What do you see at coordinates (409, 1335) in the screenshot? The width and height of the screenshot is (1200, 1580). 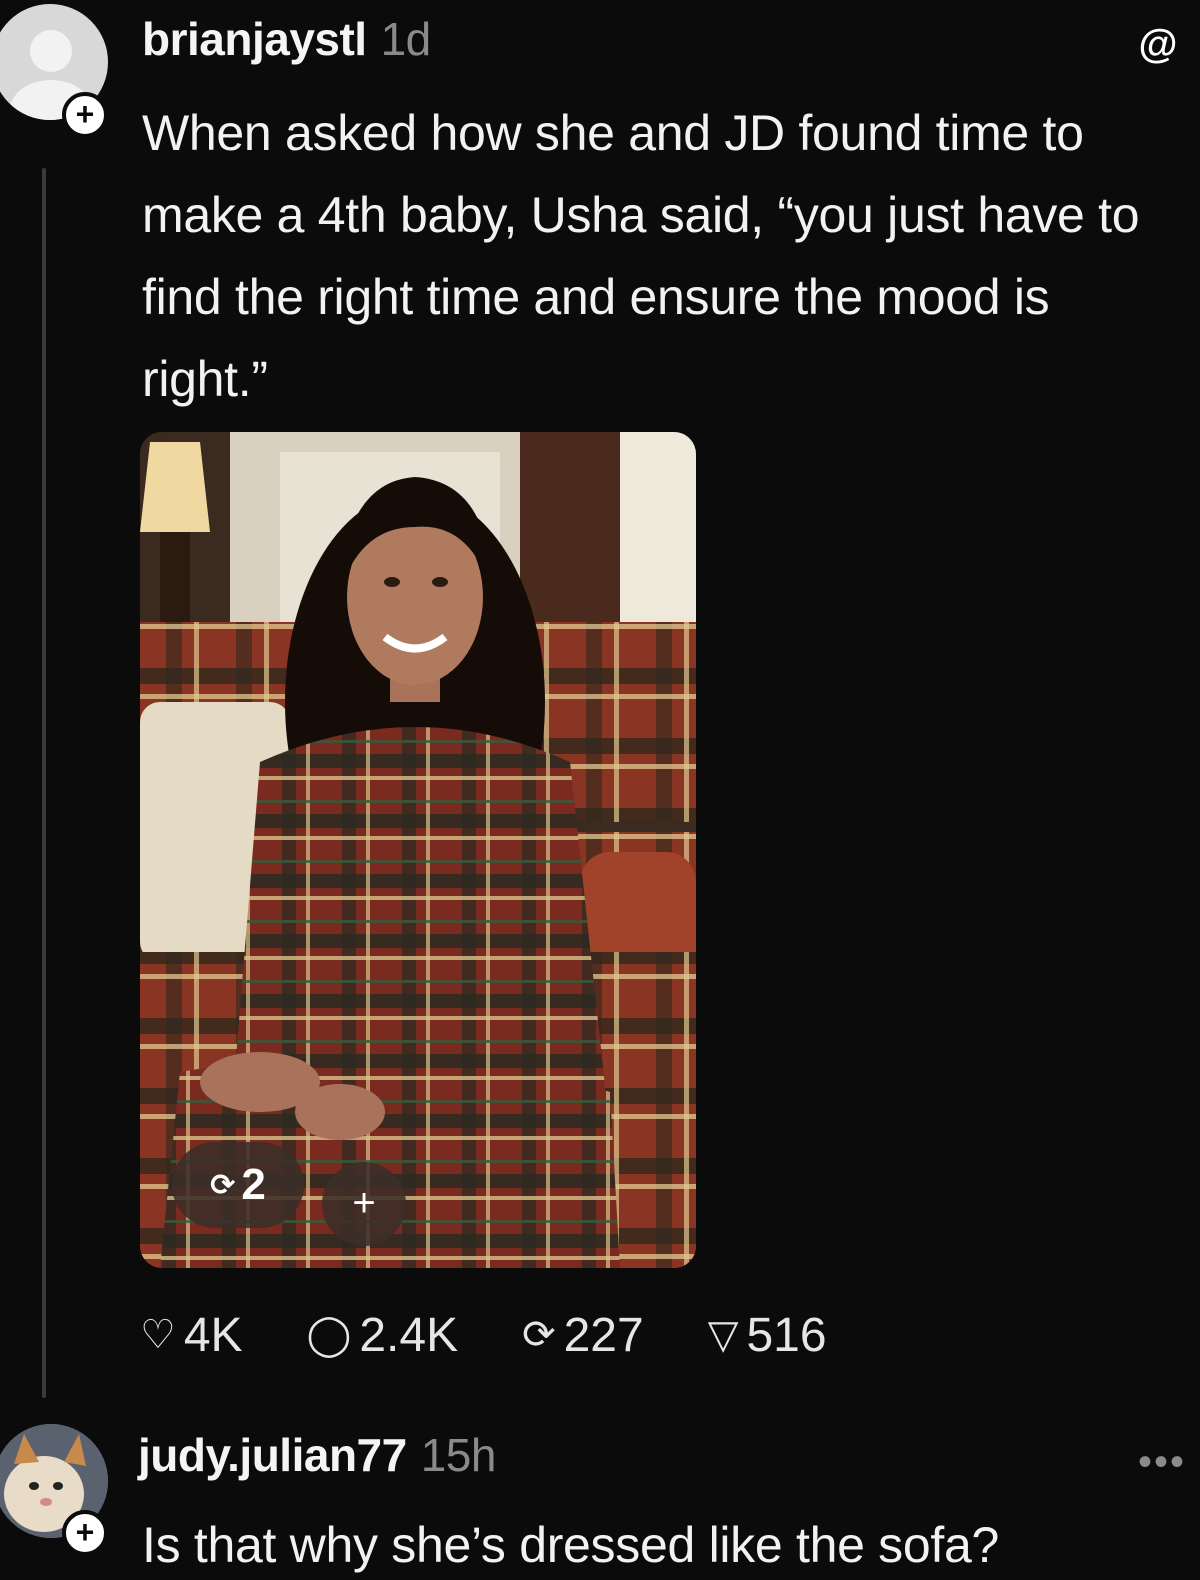 I see `comment-count: 2.4K` at bounding box center [409, 1335].